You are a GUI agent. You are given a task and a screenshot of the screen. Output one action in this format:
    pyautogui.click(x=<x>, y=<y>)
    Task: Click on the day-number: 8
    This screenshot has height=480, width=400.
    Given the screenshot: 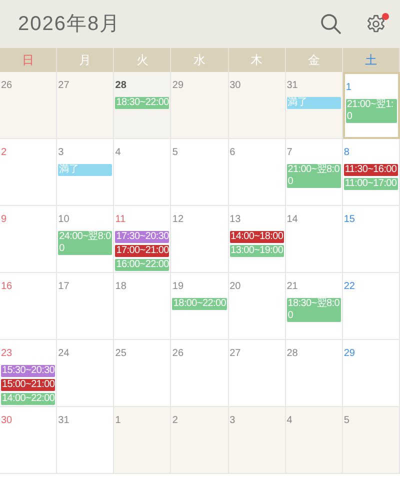 What is the action you would take?
    pyautogui.click(x=346, y=152)
    